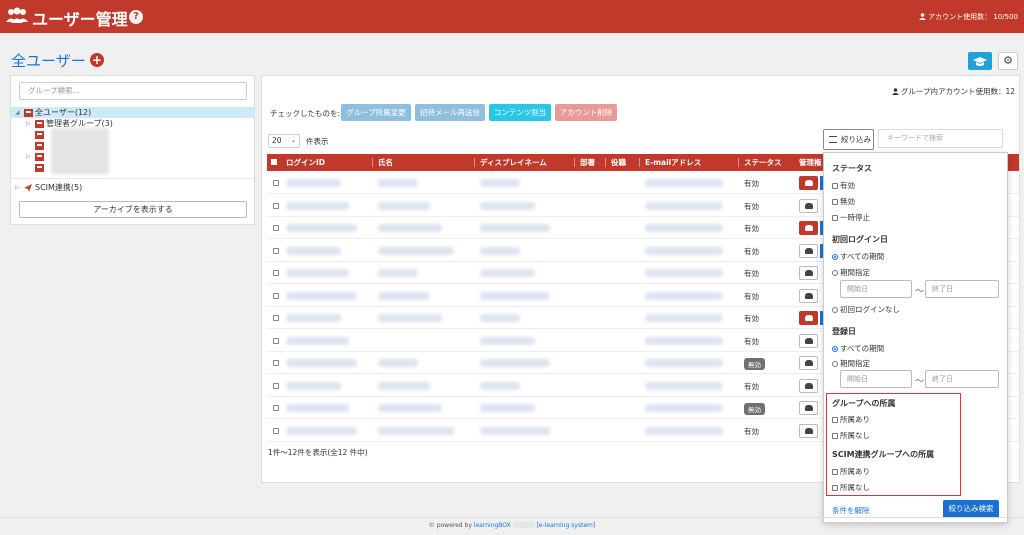 The width and height of the screenshot is (1024, 535). Describe the element at coordinates (940, 138) in the screenshot. I see `keyword-search-input: キーワードで検索` at that location.